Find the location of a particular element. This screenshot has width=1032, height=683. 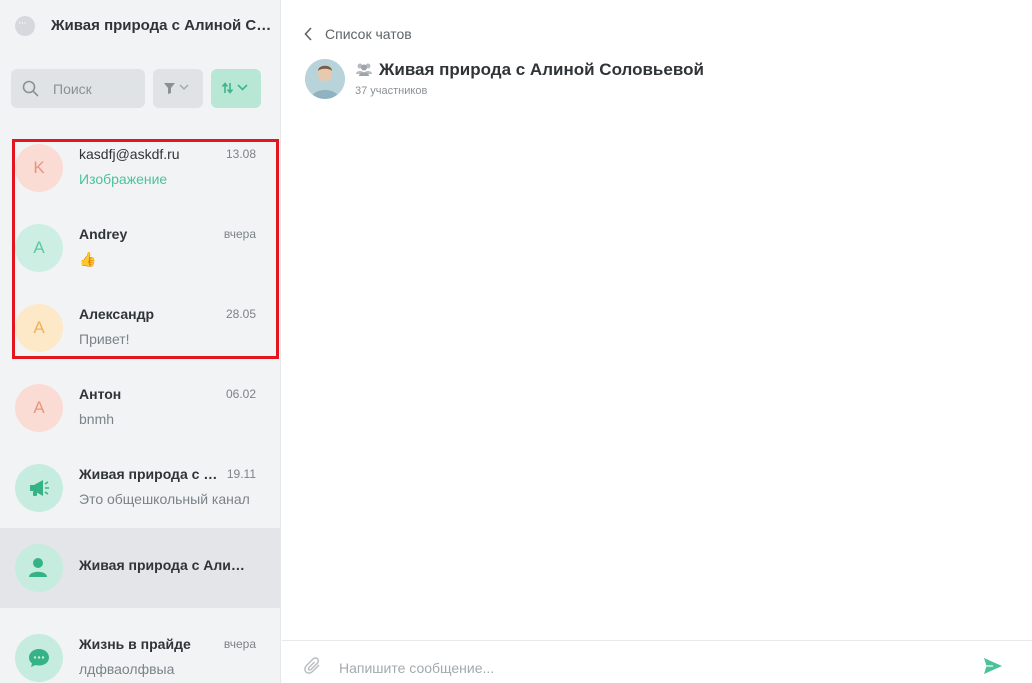

chat-bubble-icon is located at coordinates (39, 658).